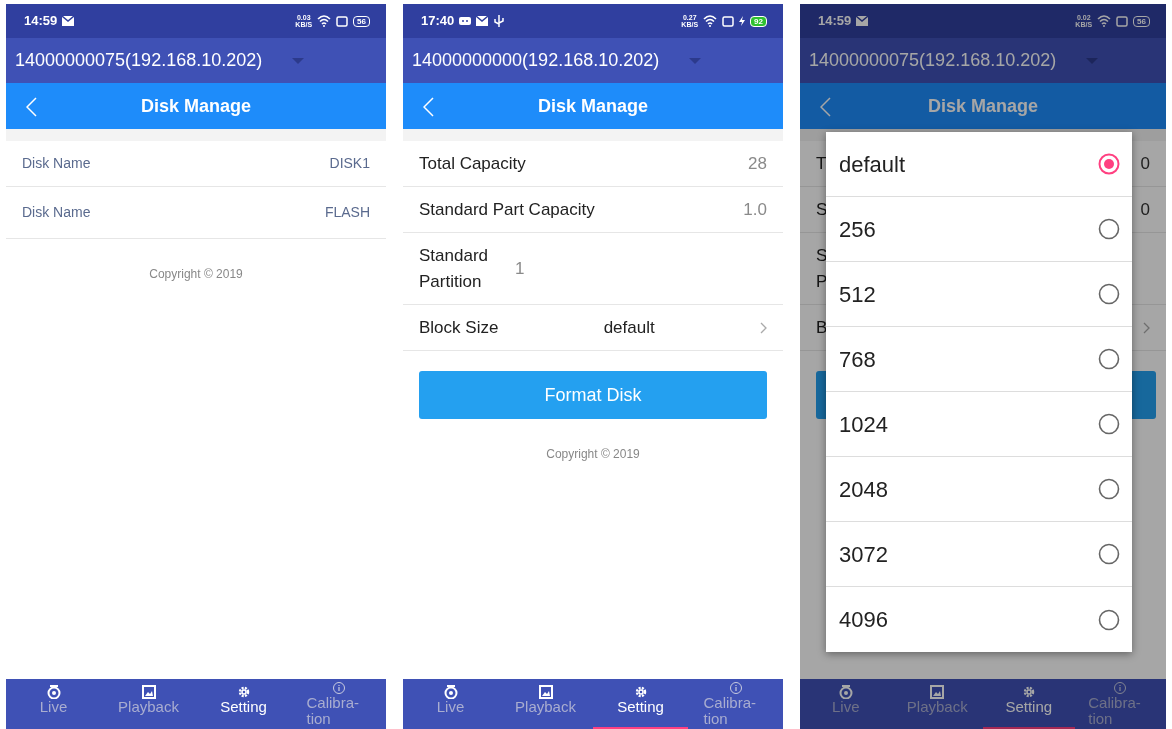 This screenshot has height=729, width=1172. What do you see at coordinates (822, 327) in the screenshot?
I see `row-label: B` at bounding box center [822, 327].